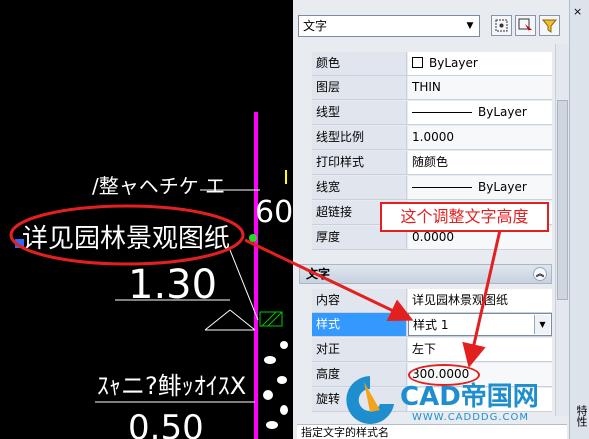  I want to click on brand-logo-icon, so click(370, 400).